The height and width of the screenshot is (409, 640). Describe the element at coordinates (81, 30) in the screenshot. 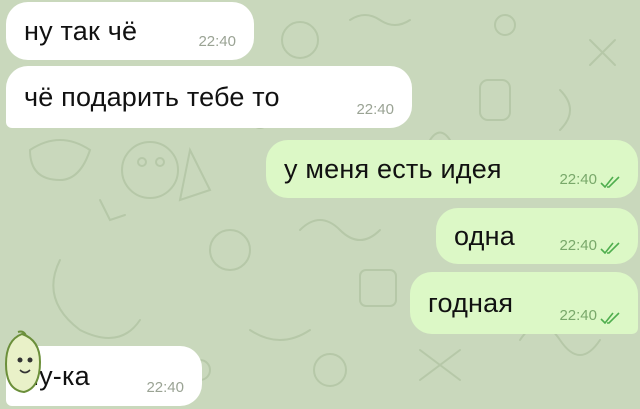

I see `message-text: ну так чё` at that location.